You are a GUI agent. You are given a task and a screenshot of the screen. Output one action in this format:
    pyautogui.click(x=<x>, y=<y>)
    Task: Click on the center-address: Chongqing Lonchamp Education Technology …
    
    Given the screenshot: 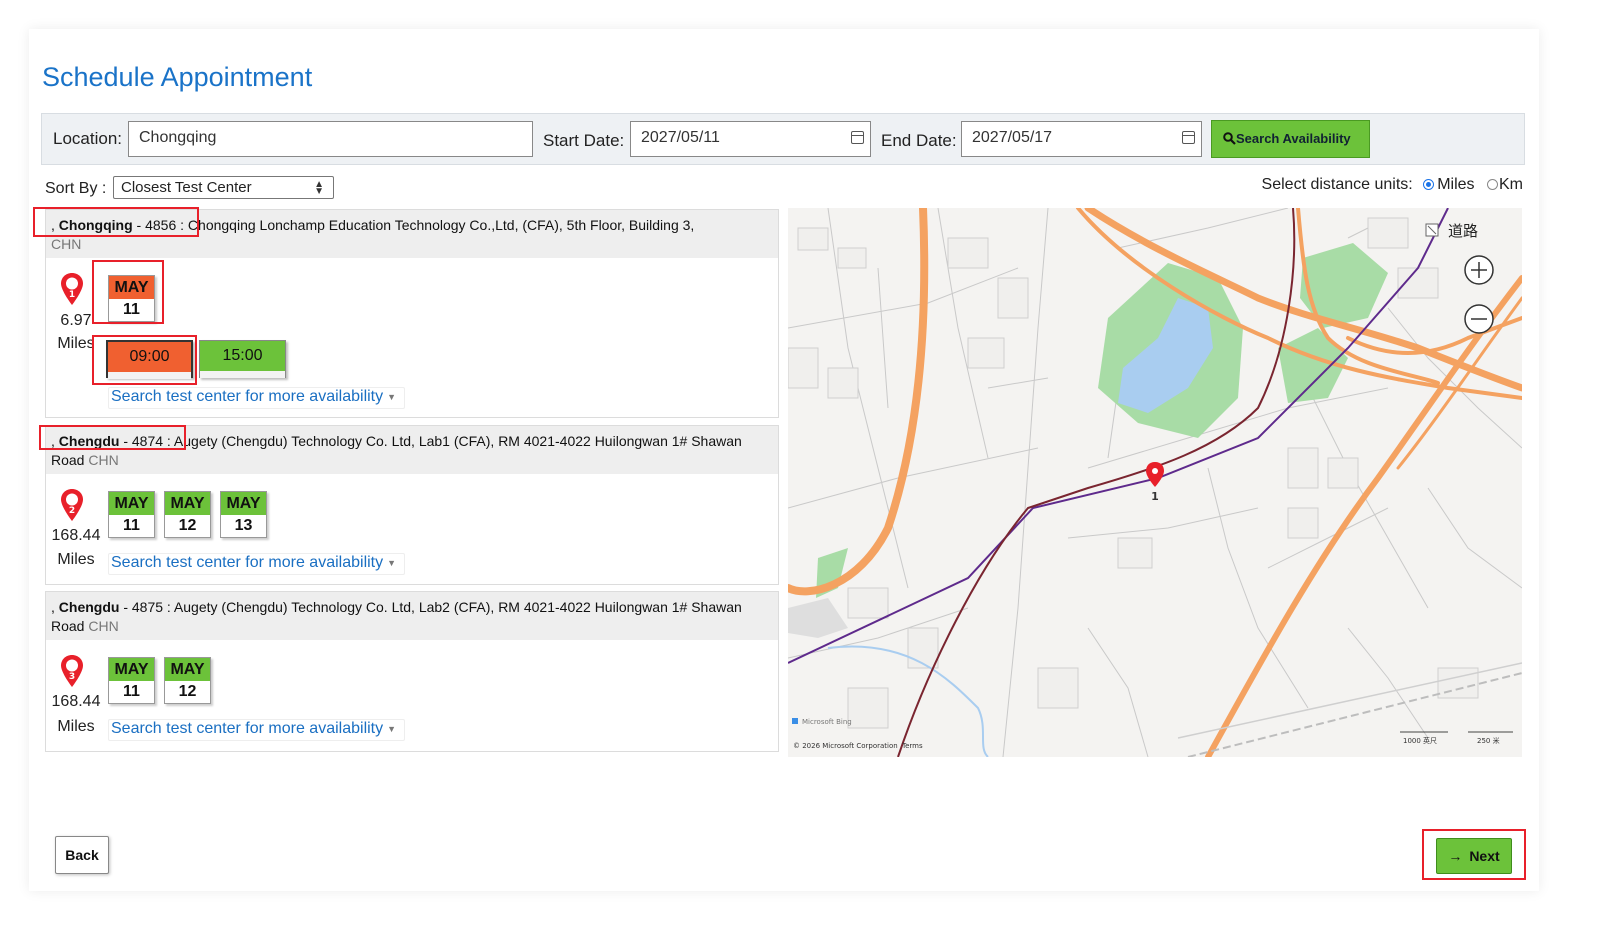 What is the action you would take?
    pyautogui.click(x=439, y=225)
    